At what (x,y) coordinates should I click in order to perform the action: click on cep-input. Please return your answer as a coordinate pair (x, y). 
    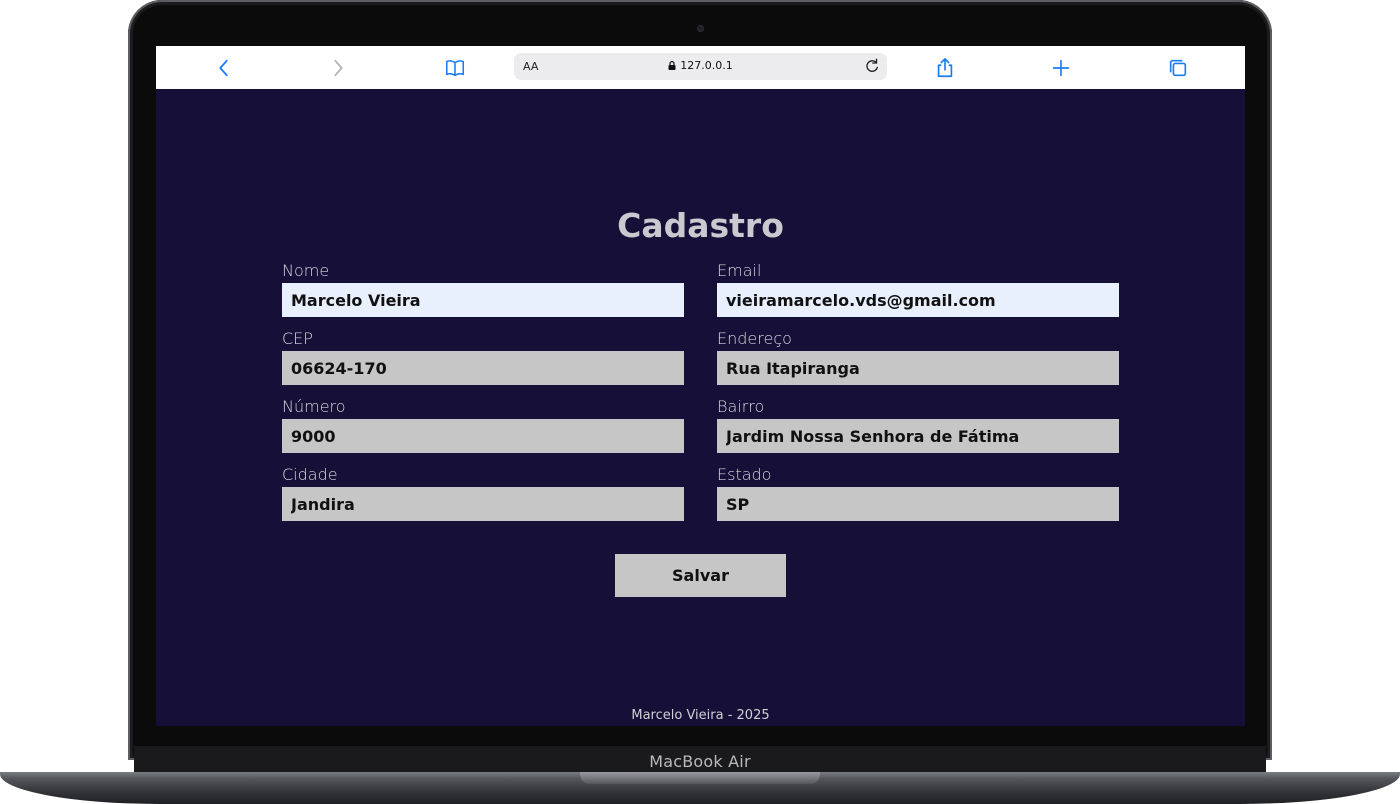
    Looking at the image, I should click on (483, 368).